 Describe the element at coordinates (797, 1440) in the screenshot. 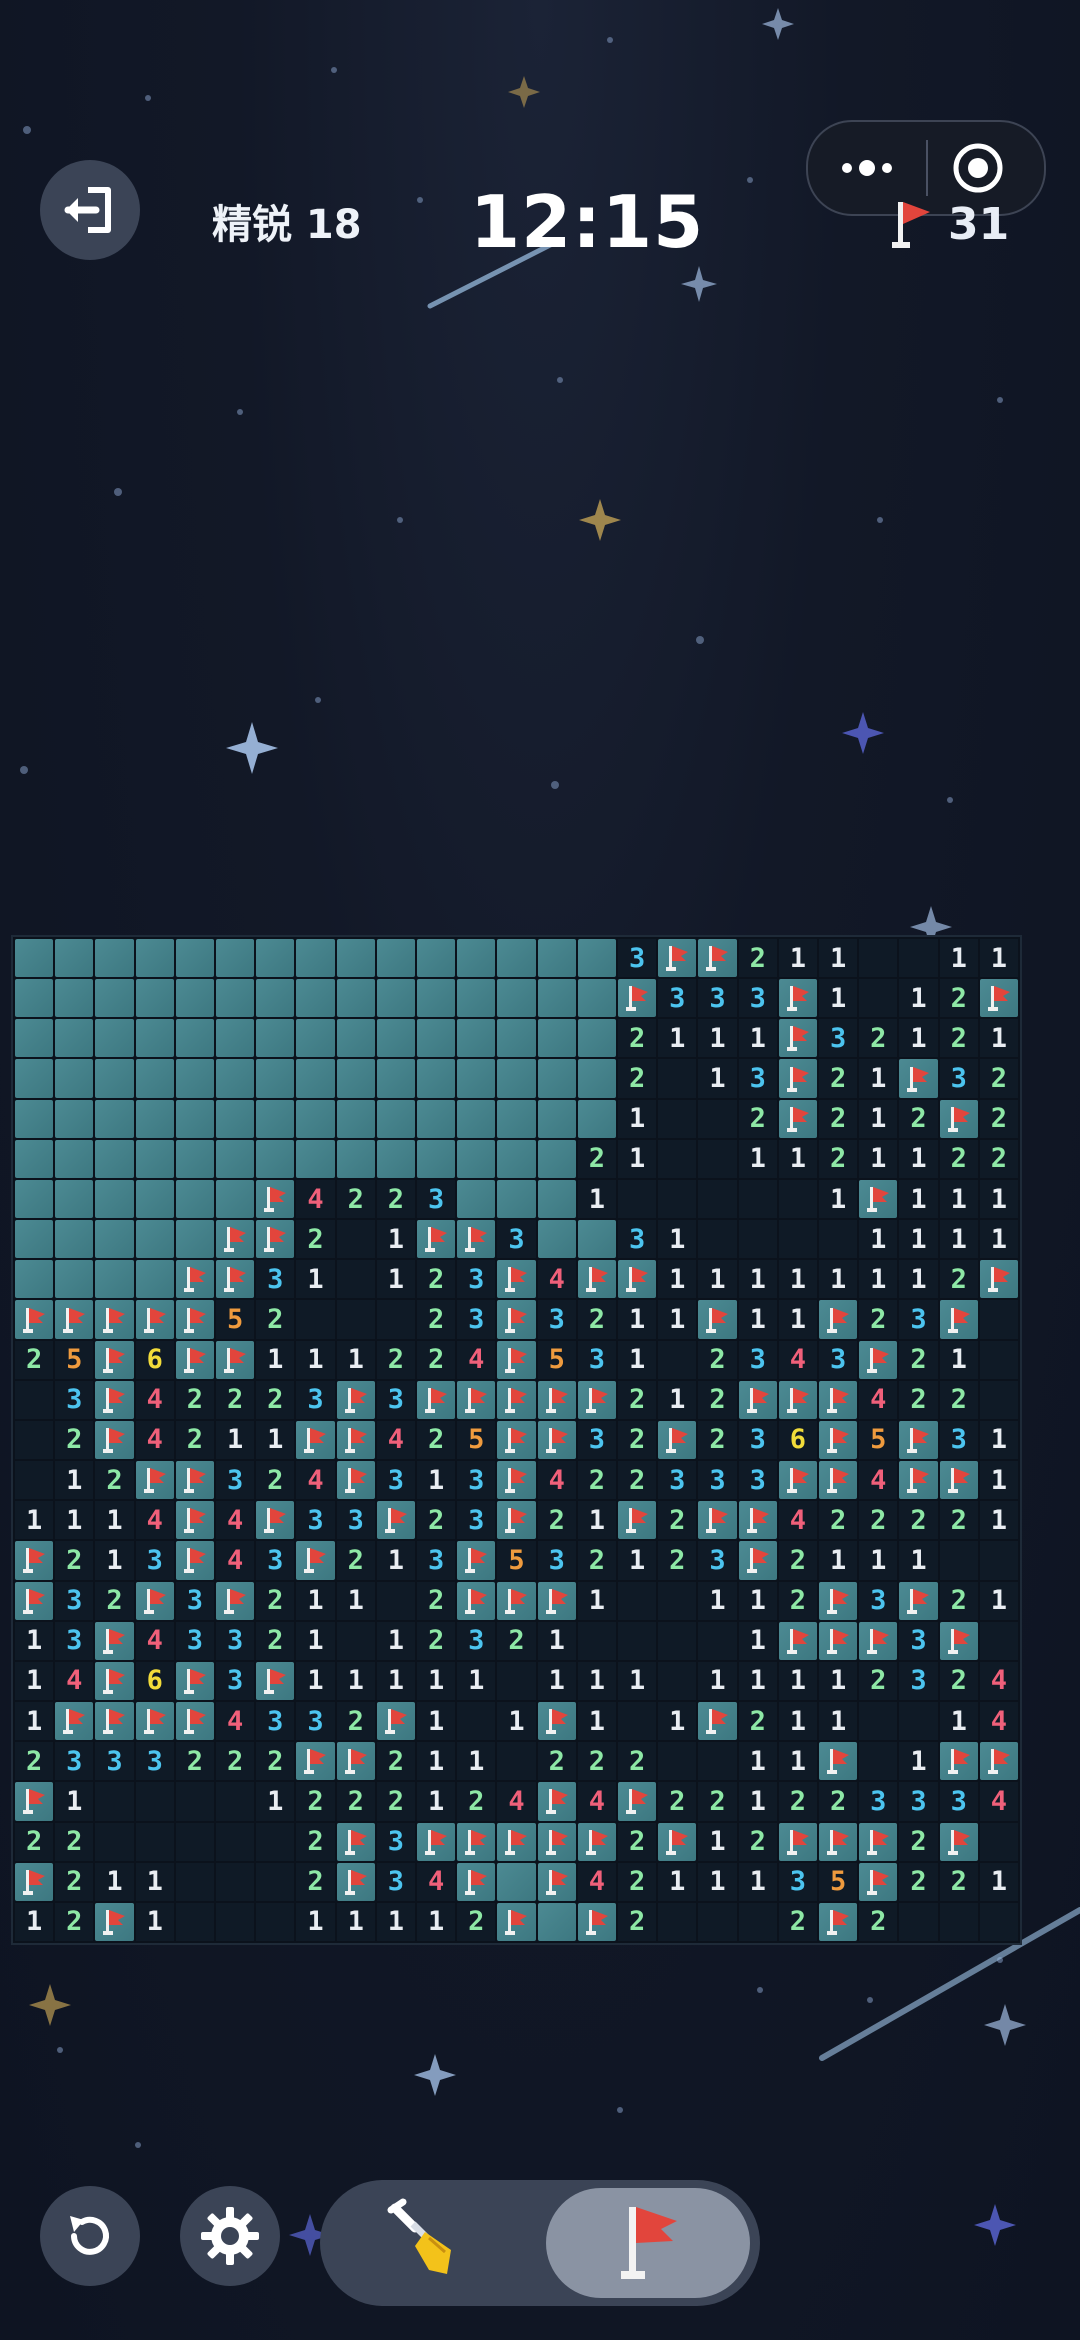

I see `number-cell: 6` at that location.